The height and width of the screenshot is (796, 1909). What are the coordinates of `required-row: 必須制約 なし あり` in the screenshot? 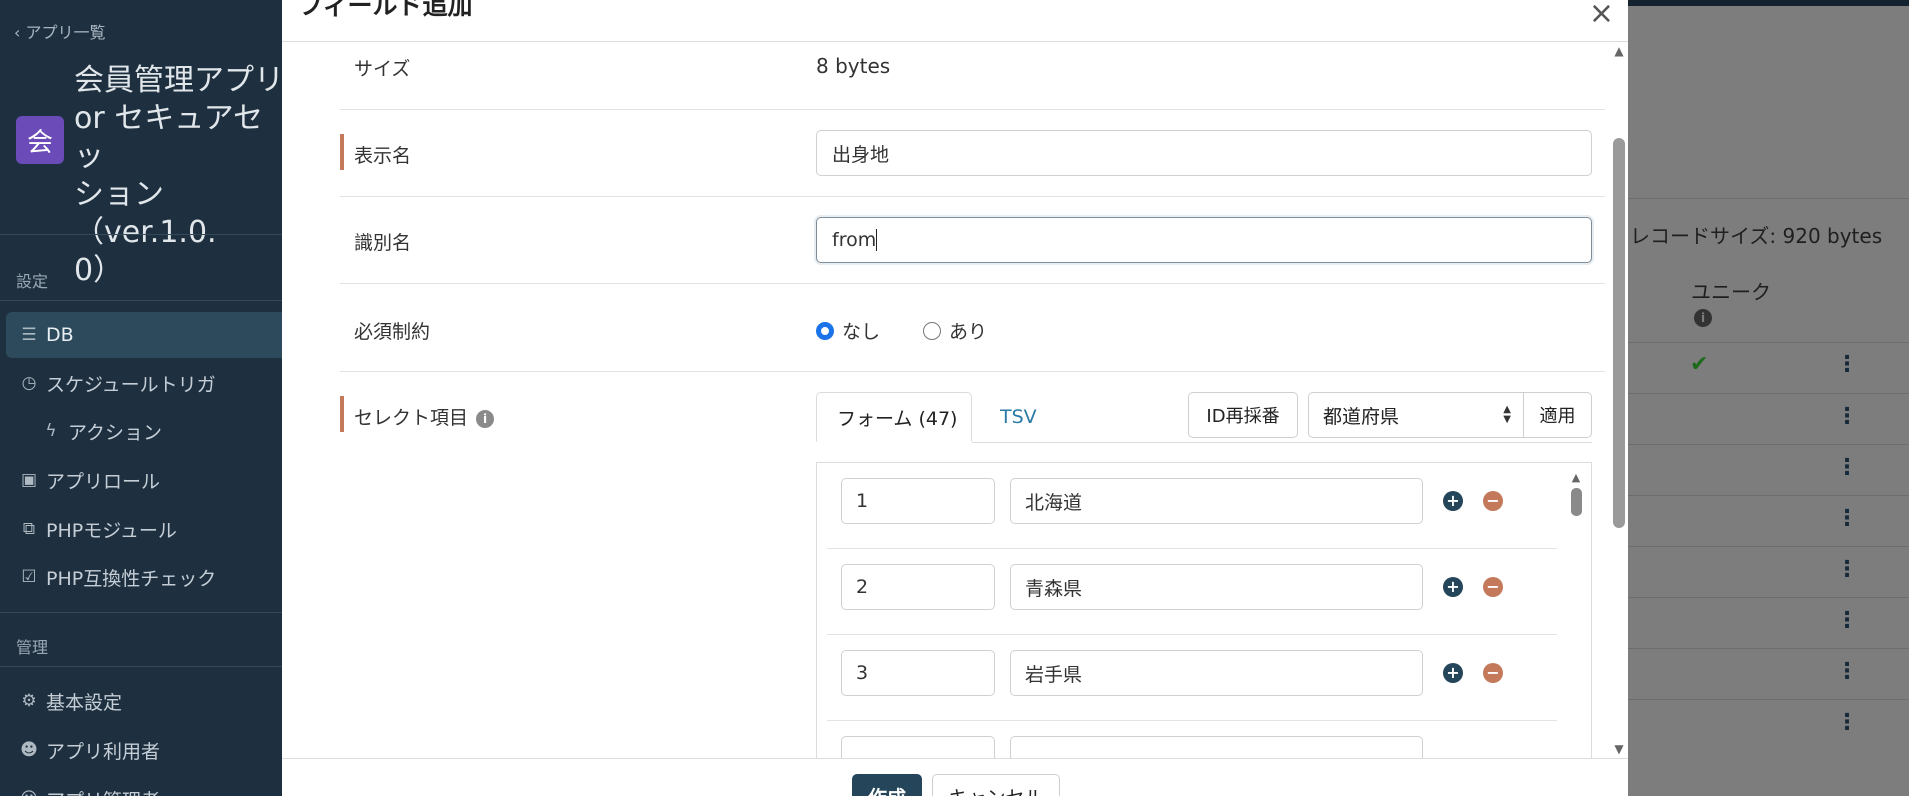 It's located at (972, 328).